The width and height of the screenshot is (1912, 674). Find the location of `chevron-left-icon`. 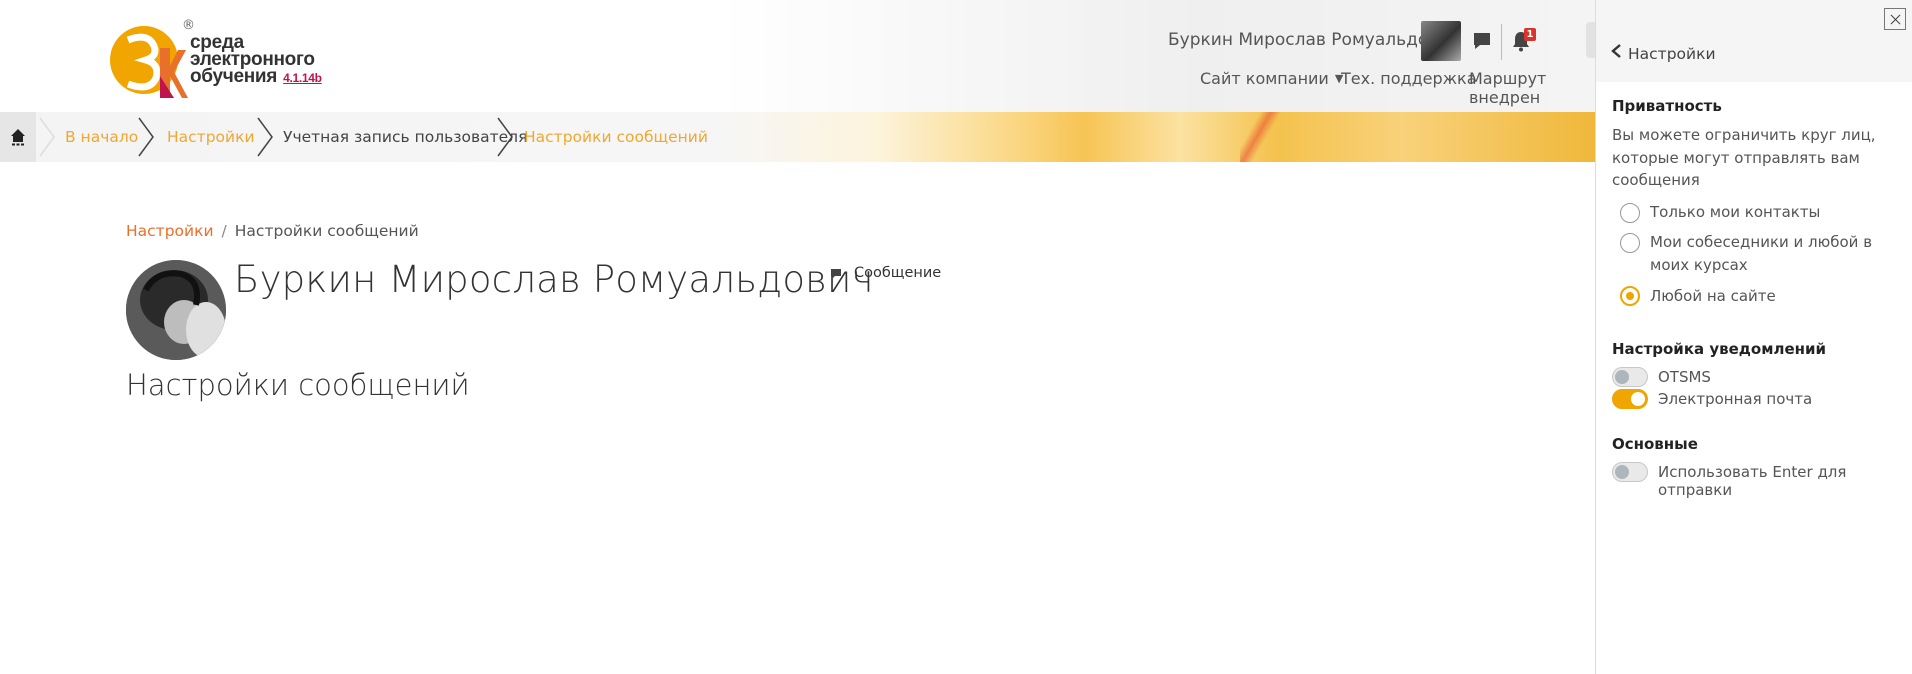

chevron-left-icon is located at coordinates (1617, 51).